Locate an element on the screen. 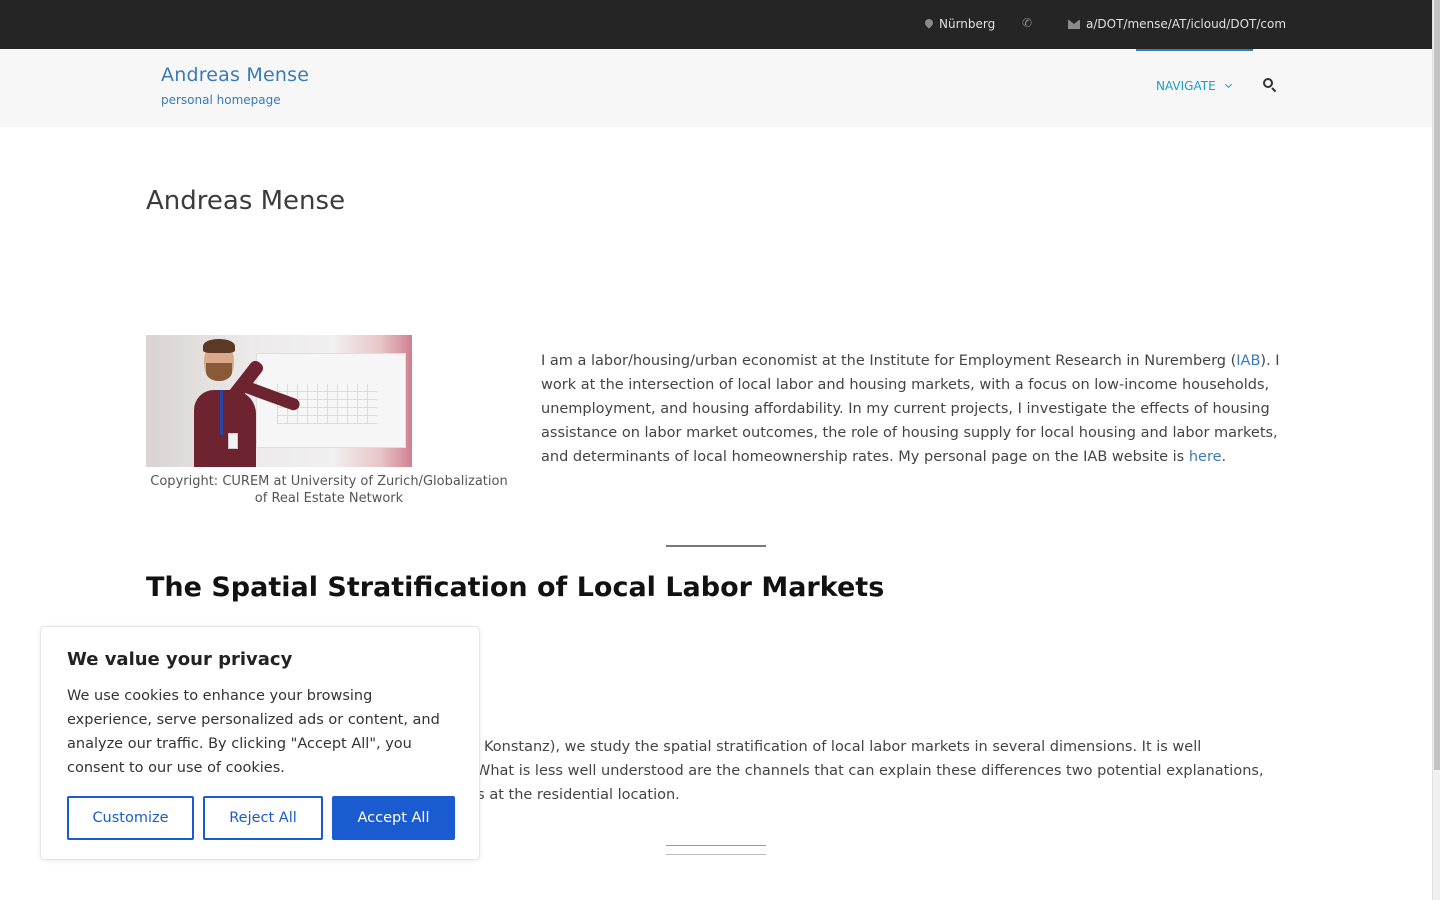 This screenshot has width=1440, height=900. cookie-title: We value your privacy is located at coordinates (180, 659).